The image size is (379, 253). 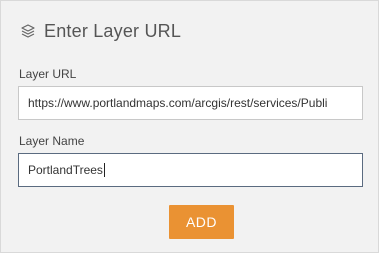 What do you see at coordinates (28, 31) in the screenshot?
I see `layers-icon` at bounding box center [28, 31].